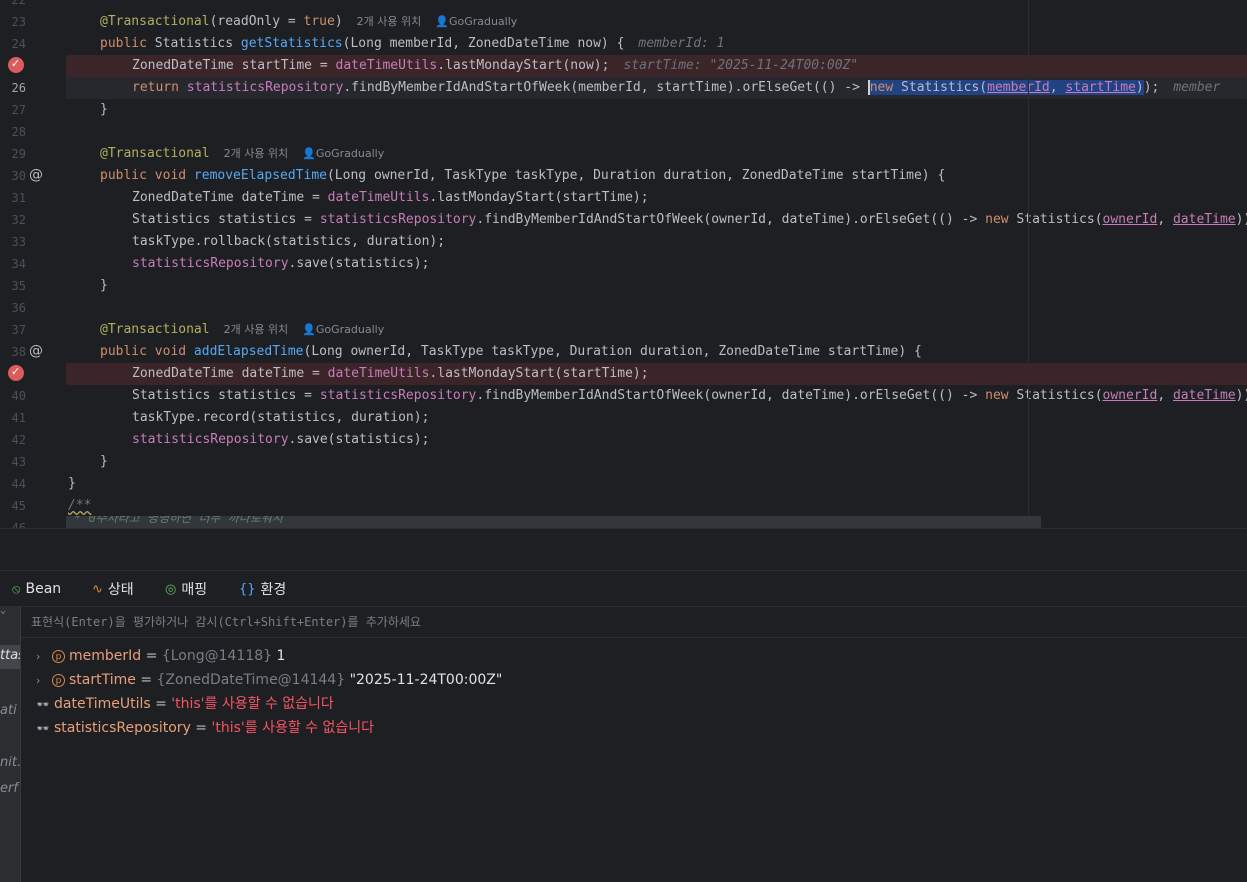 This screenshot has width=1247, height=882. Describe the element at coordinates (18, 352) in the screenshot. I see `line-number: 38` at that location.